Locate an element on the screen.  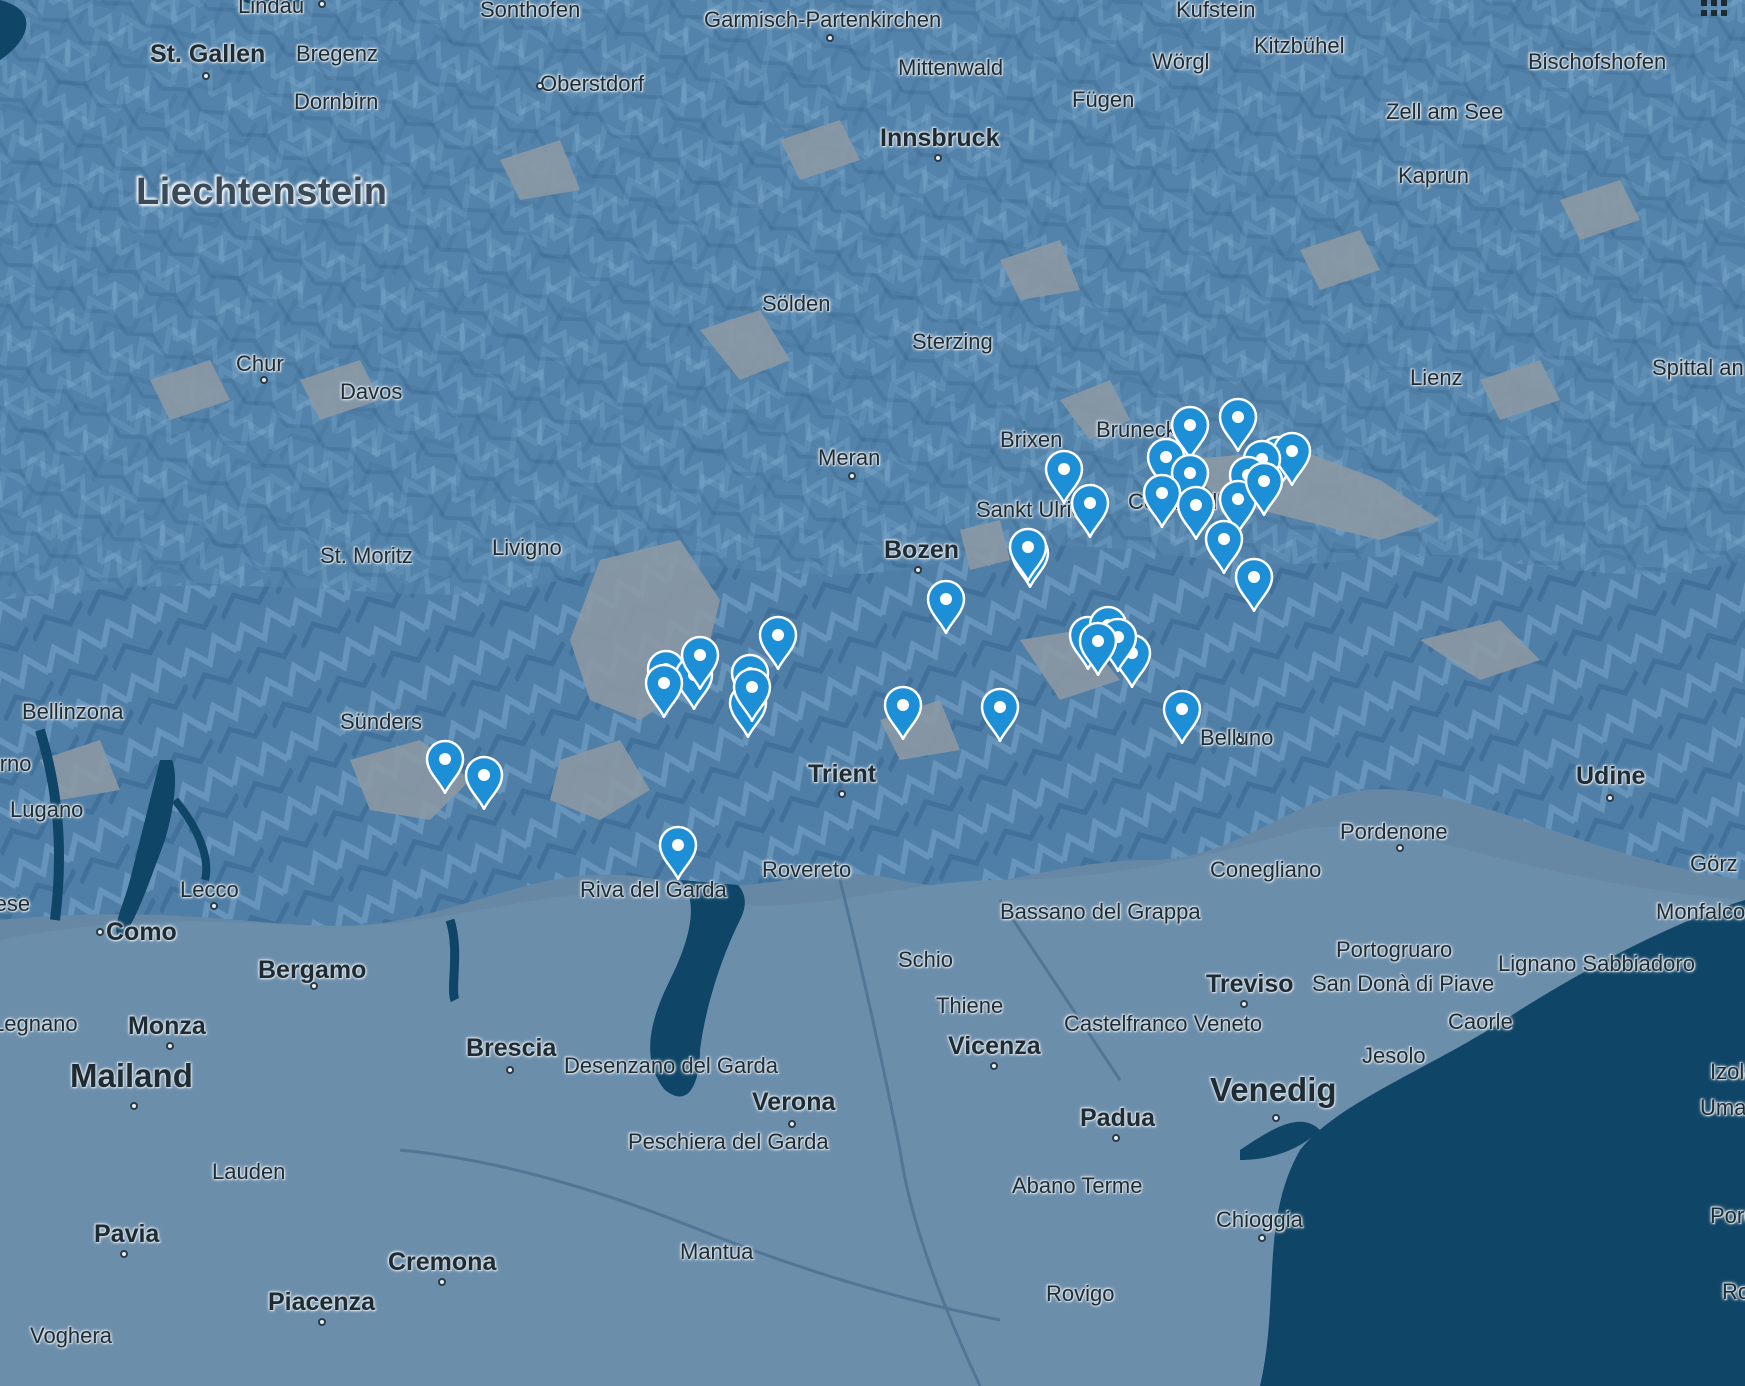
label-monfalcone: Monfalcone is located at coordinates (1700, 911).